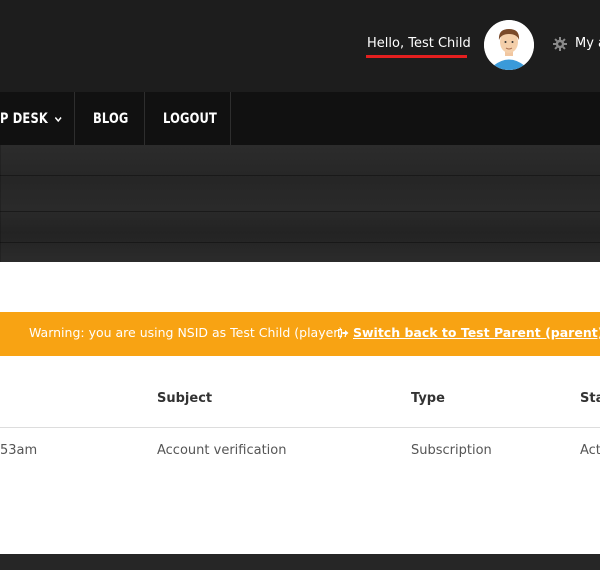 This screenshot has width=600, height=570. What do you see at coordinates (587, 43) in the screenshot?
I see `my-account-link: My a` at bounding box center [587, 43].